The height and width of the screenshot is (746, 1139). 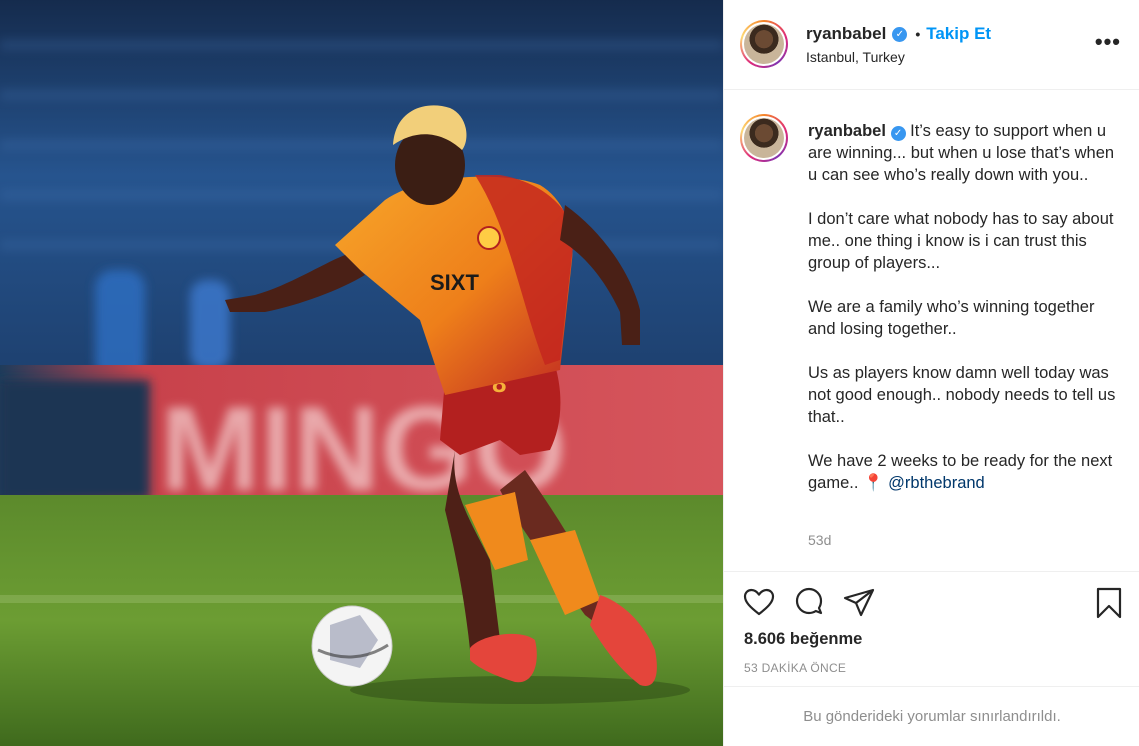 What do you see at coordinates (795, 668) in the screenshot?
I see `post-timestamp: 53 DAKİKA ÖNCE` at bounding box center [795, 668].